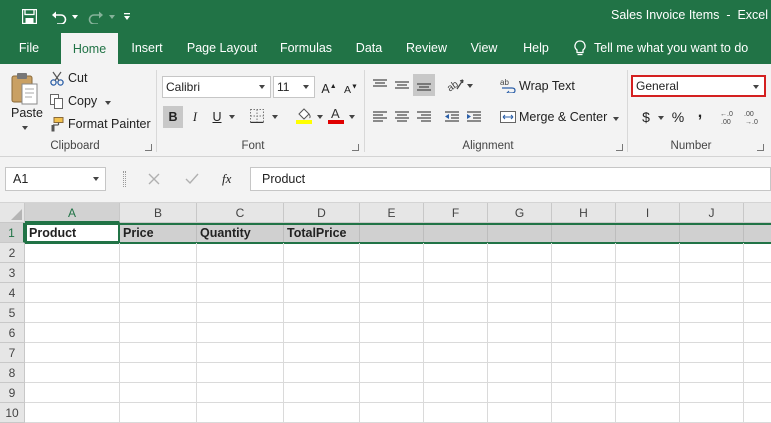  What do you see at coordinates (648, 313) in the screenshot?
I see `cell-i5` at bounding box center [648, 313].